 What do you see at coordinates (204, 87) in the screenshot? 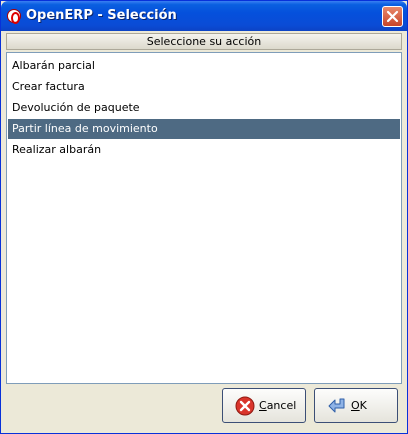
I see `list-item: Crear factura` at bounding box center [204, 87].